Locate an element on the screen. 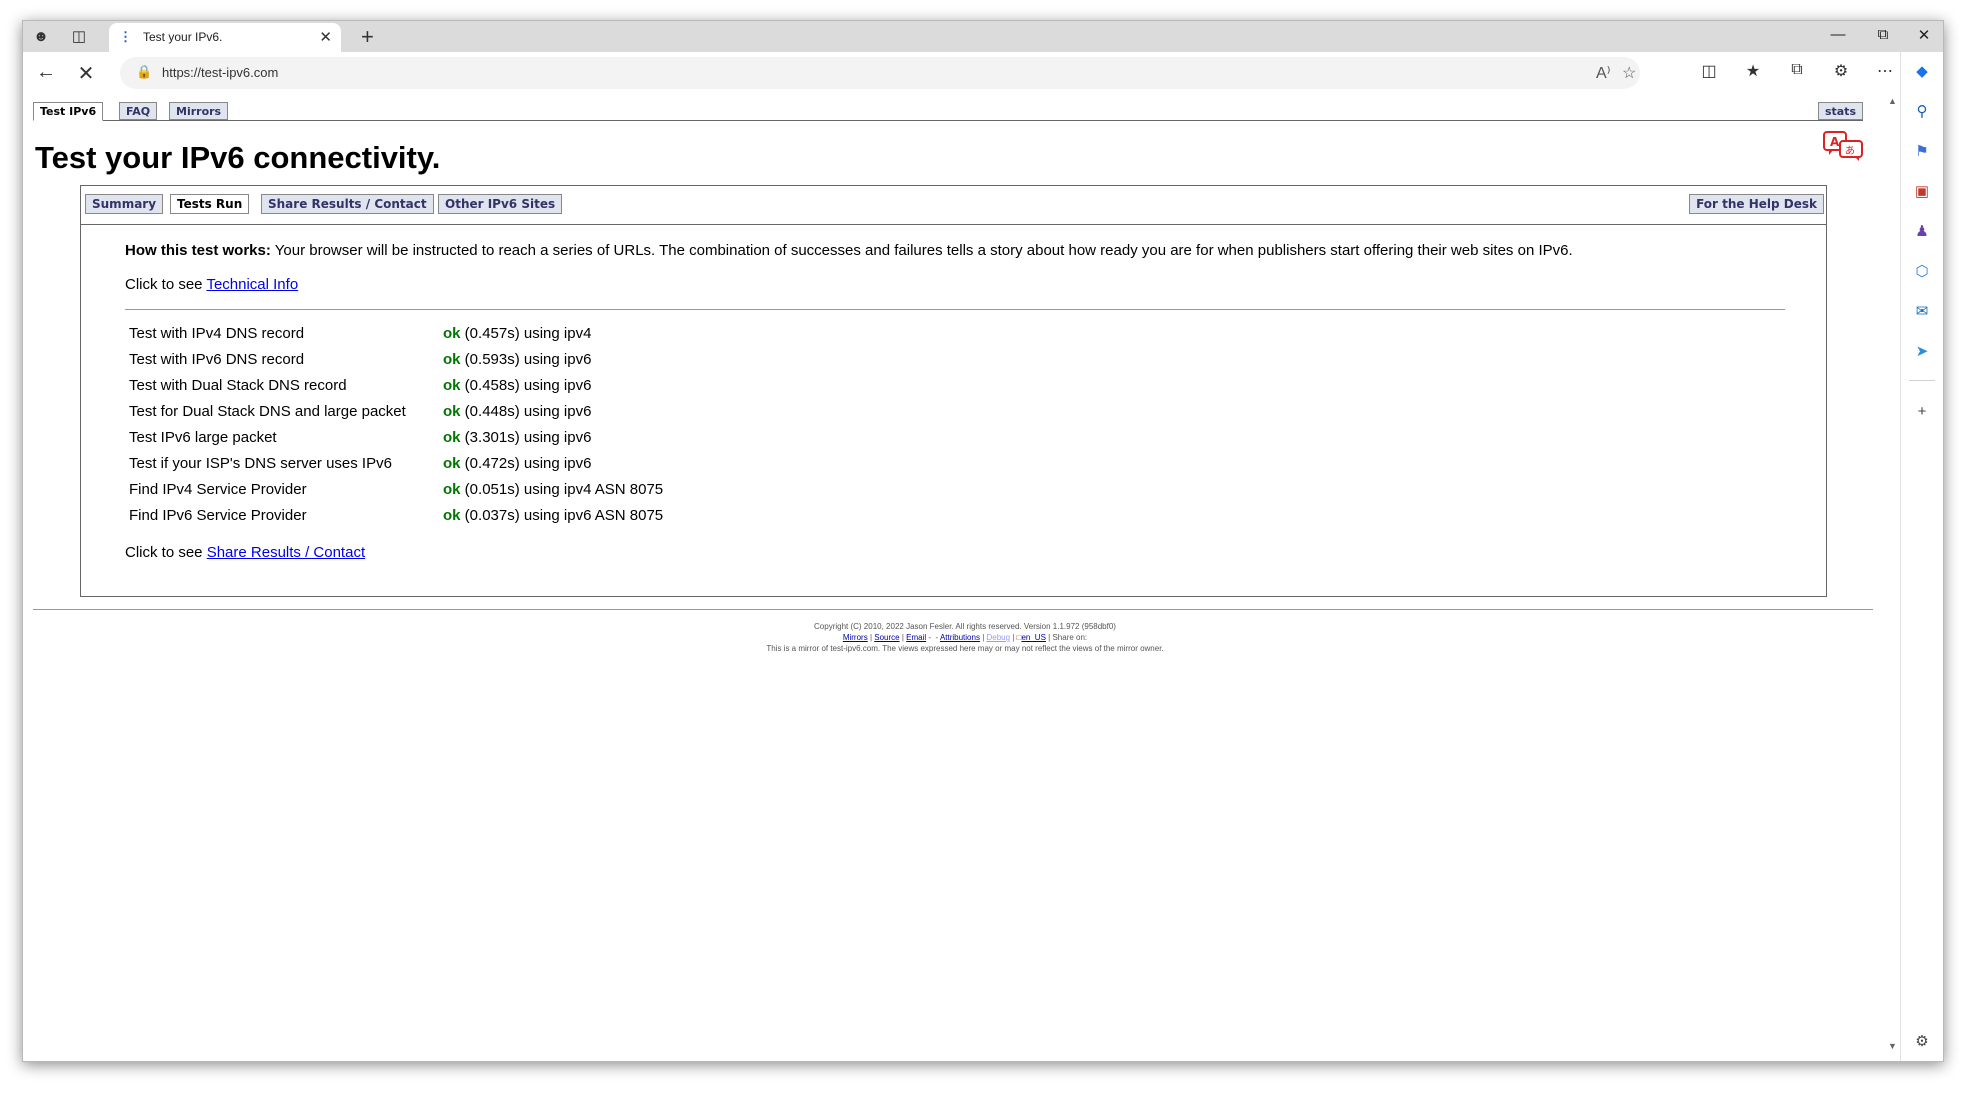  share-results-line: Click to see Share Results / Contact is located at coordinates (245, 552).